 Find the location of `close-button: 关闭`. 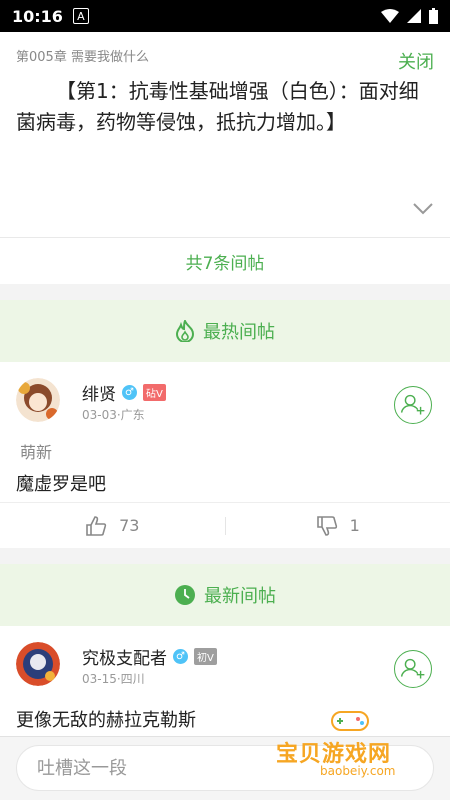

close-button: 关闭 is located at coordinates (416, 61).